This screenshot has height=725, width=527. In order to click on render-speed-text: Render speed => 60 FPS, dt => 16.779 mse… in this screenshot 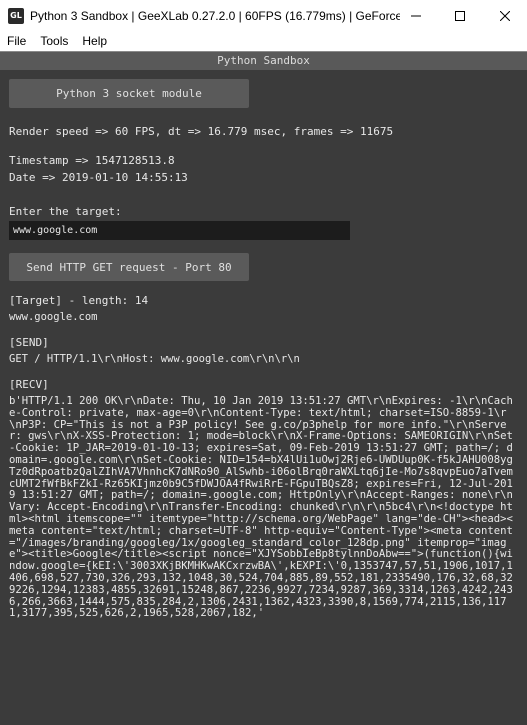, I will do `click(201, 131)`.